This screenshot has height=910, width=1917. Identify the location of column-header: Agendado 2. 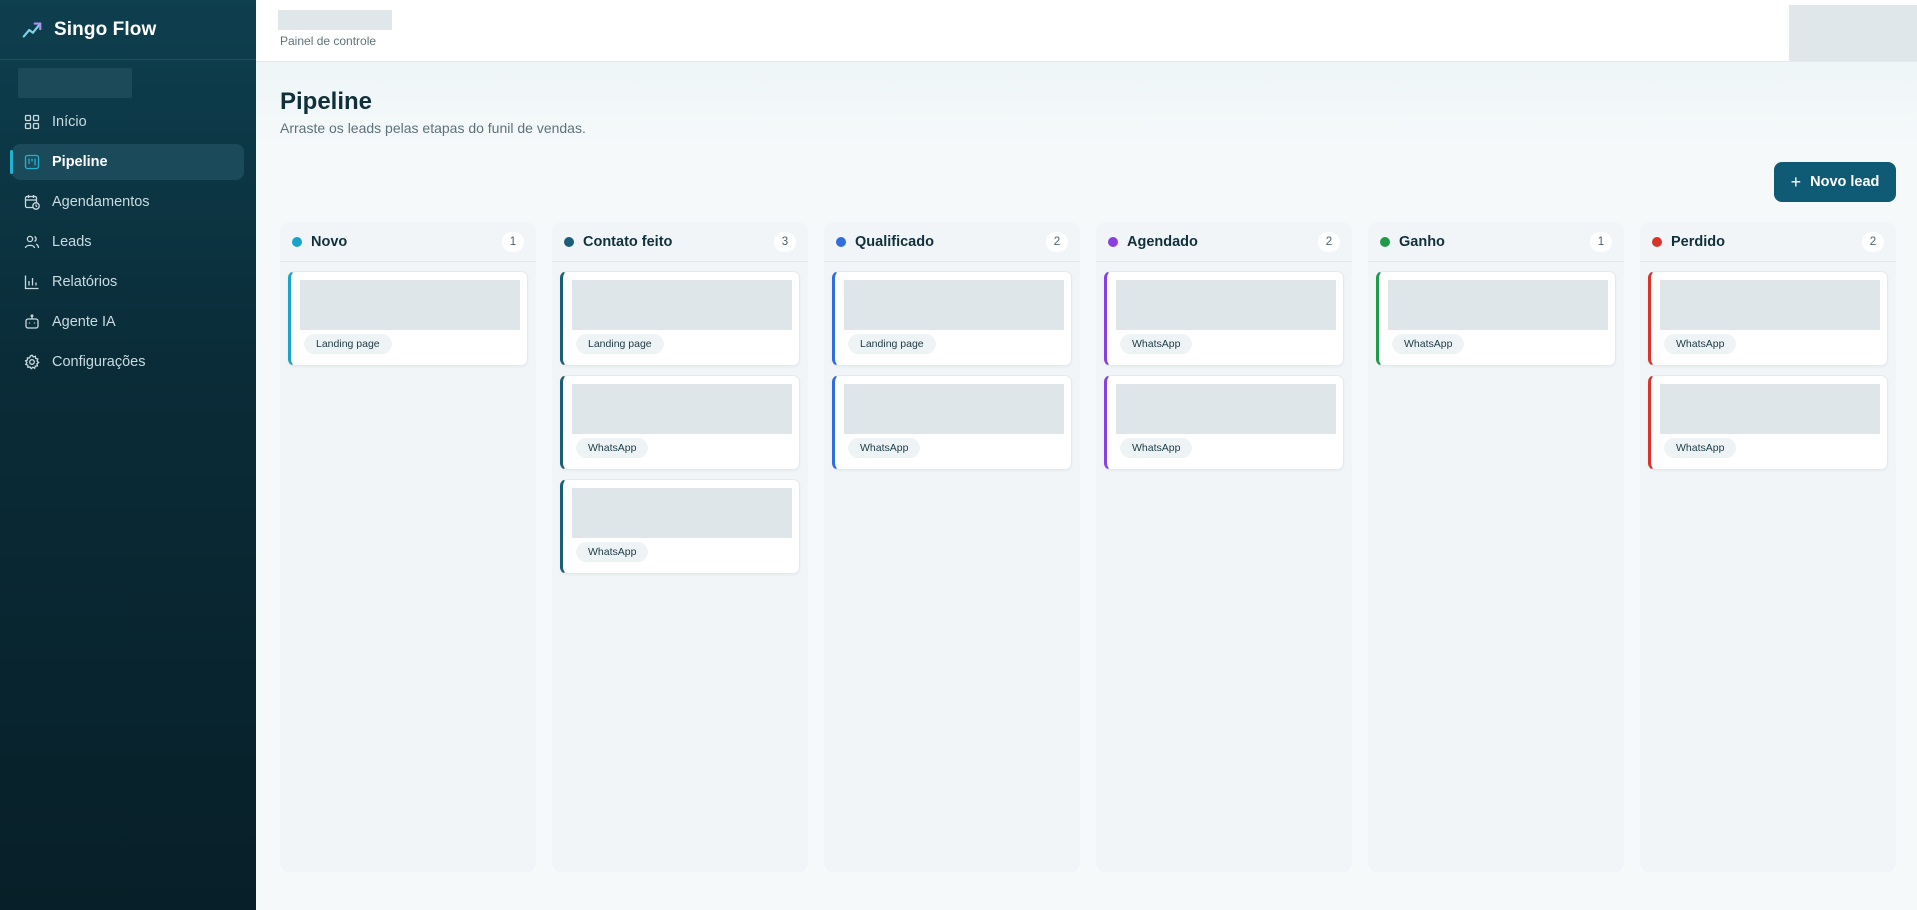
(1224, 242).